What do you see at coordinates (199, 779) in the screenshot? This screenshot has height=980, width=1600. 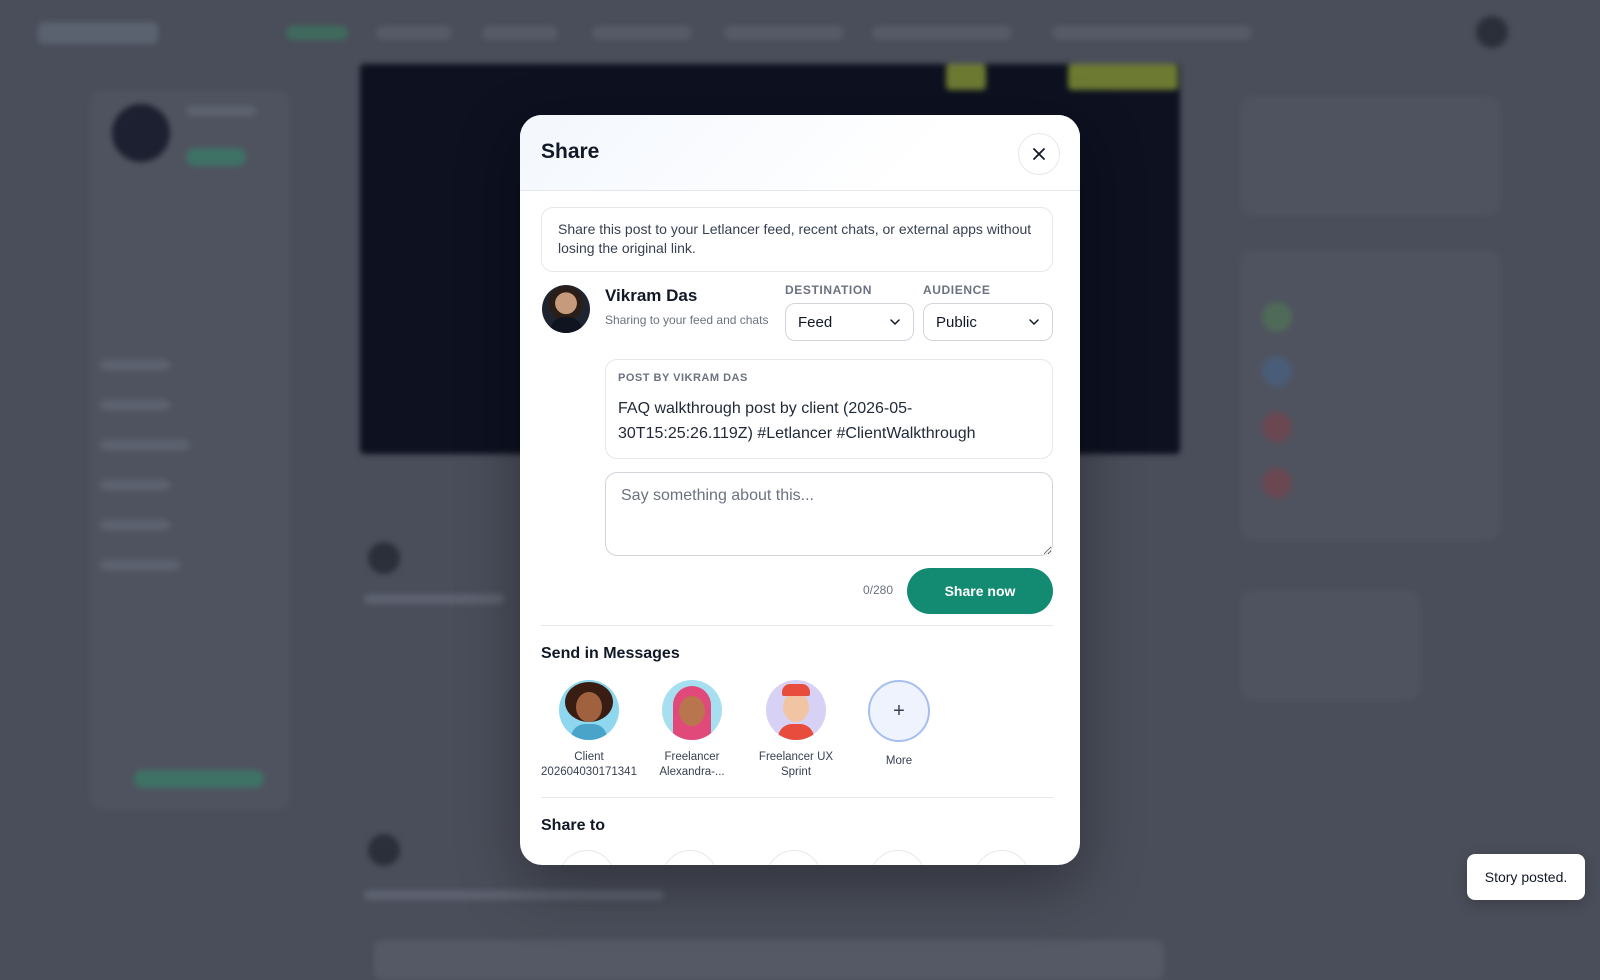 I see `profile-cta` at bounding box center [199, 779].